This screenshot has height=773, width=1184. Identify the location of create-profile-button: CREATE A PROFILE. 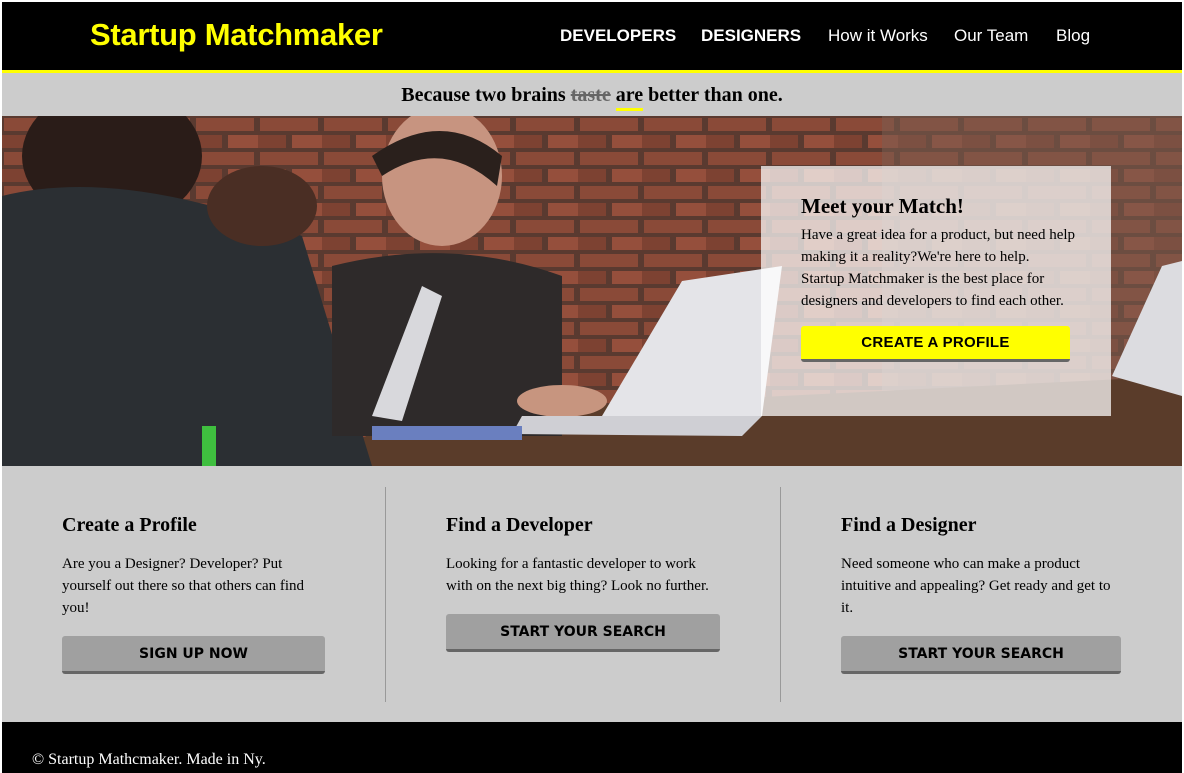
(935, 344).